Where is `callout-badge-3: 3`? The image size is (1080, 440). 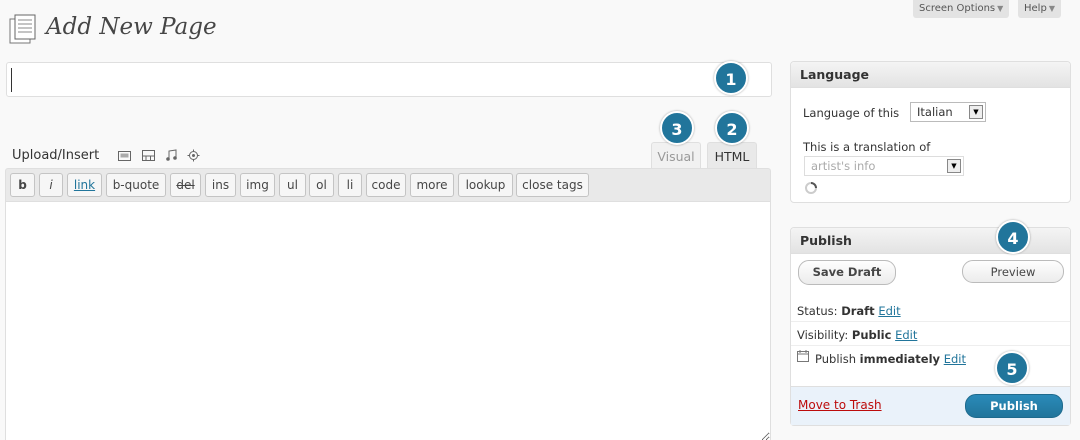
callout-badge-3: 3 is located at coordinates (677, 128).